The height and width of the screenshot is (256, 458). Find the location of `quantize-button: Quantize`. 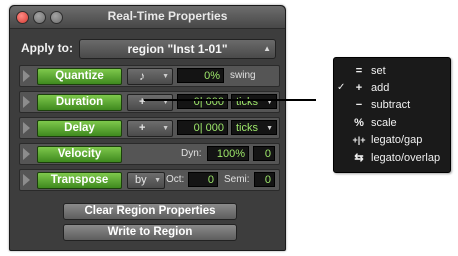

quantize-button: Quantize is located at coordinates (79, 76).